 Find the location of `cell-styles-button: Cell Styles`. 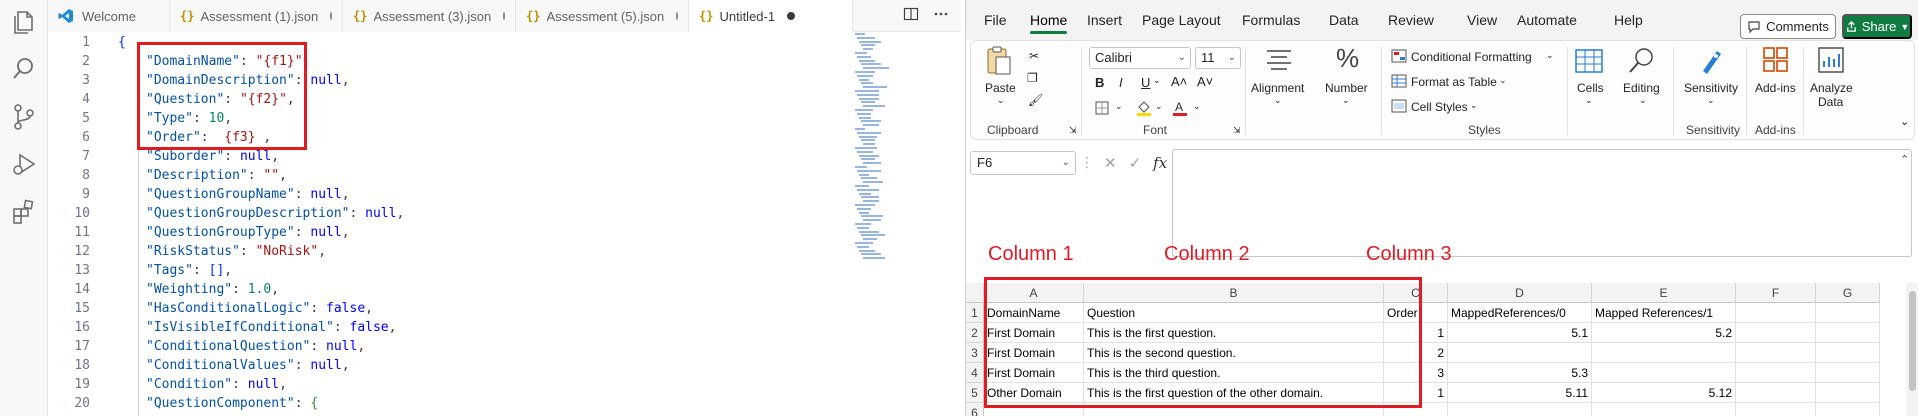

cell-styles-button: Cell Styles is located at coordinates (1439, 107).